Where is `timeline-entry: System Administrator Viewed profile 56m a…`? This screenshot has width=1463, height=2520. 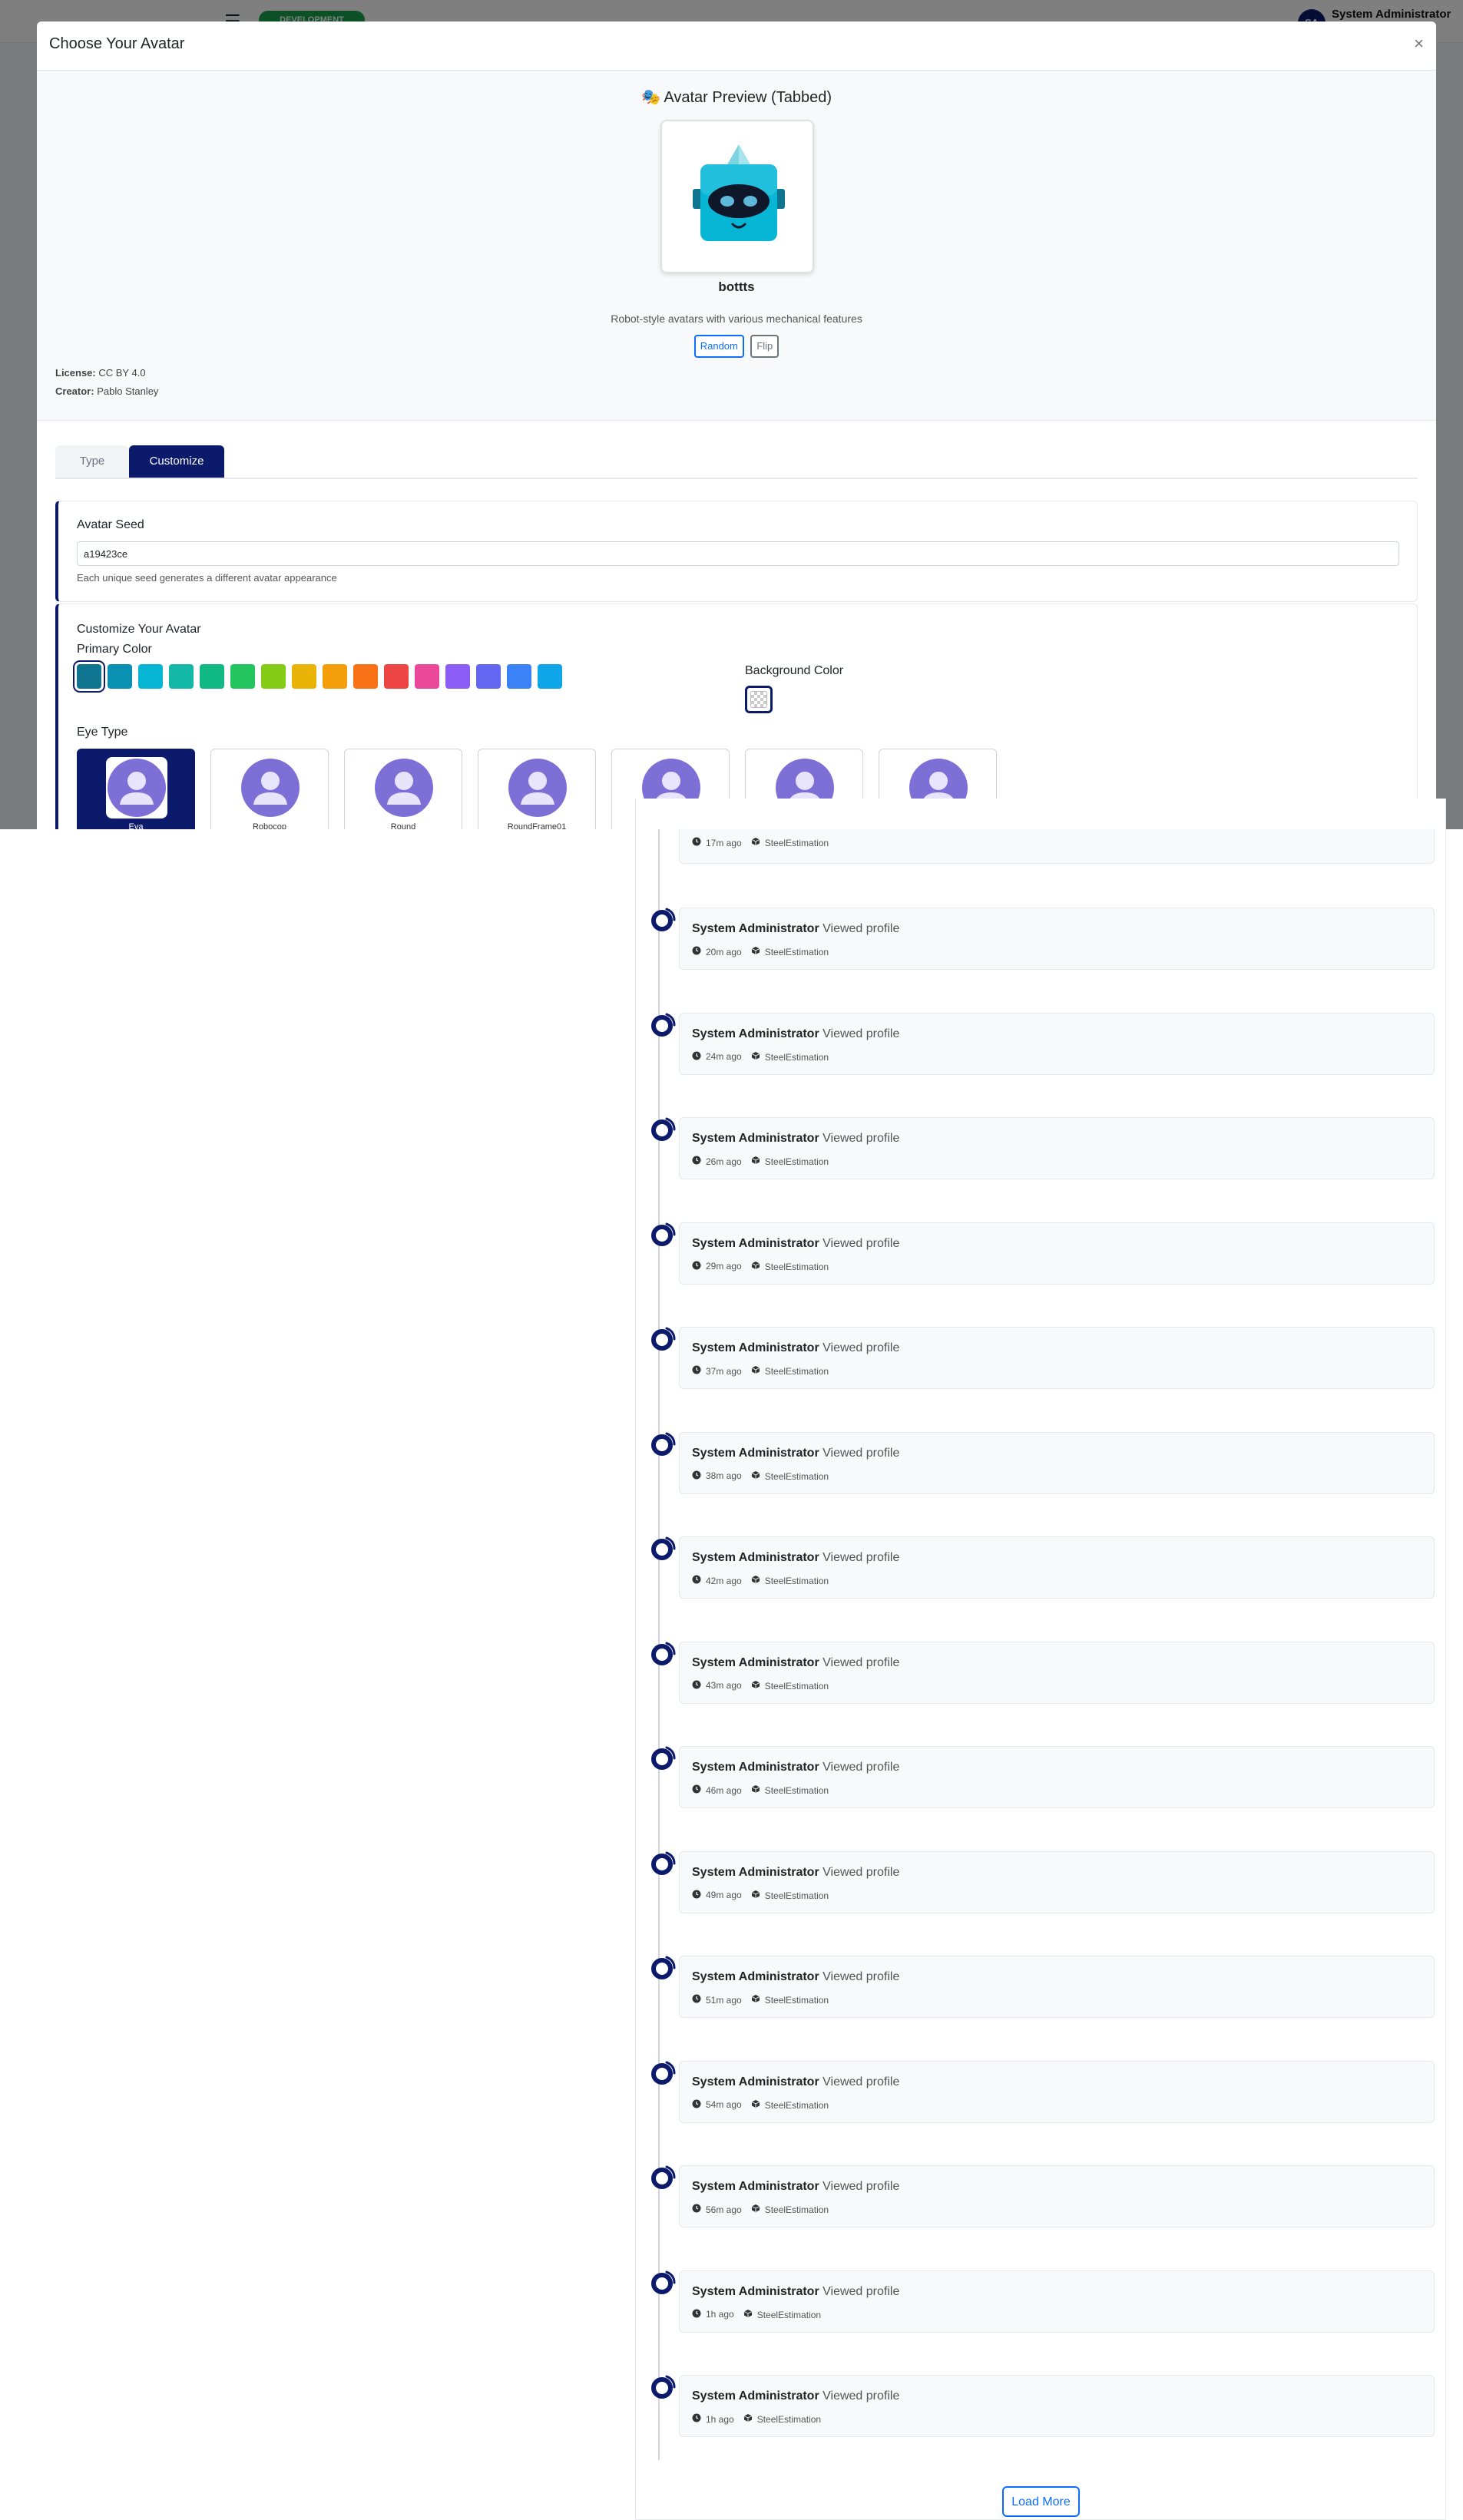
timeline-entry: System Administrator Viewed profile 56m a… is located at coordinates (1057, 2196).